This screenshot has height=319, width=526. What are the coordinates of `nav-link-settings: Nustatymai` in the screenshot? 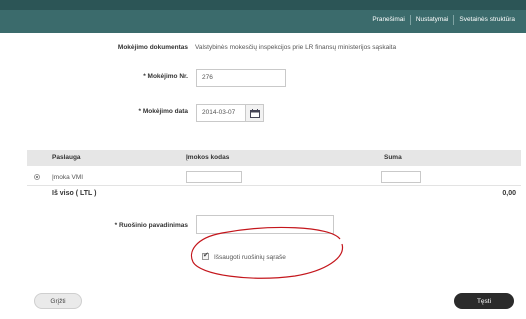 It's located at (432, 20).